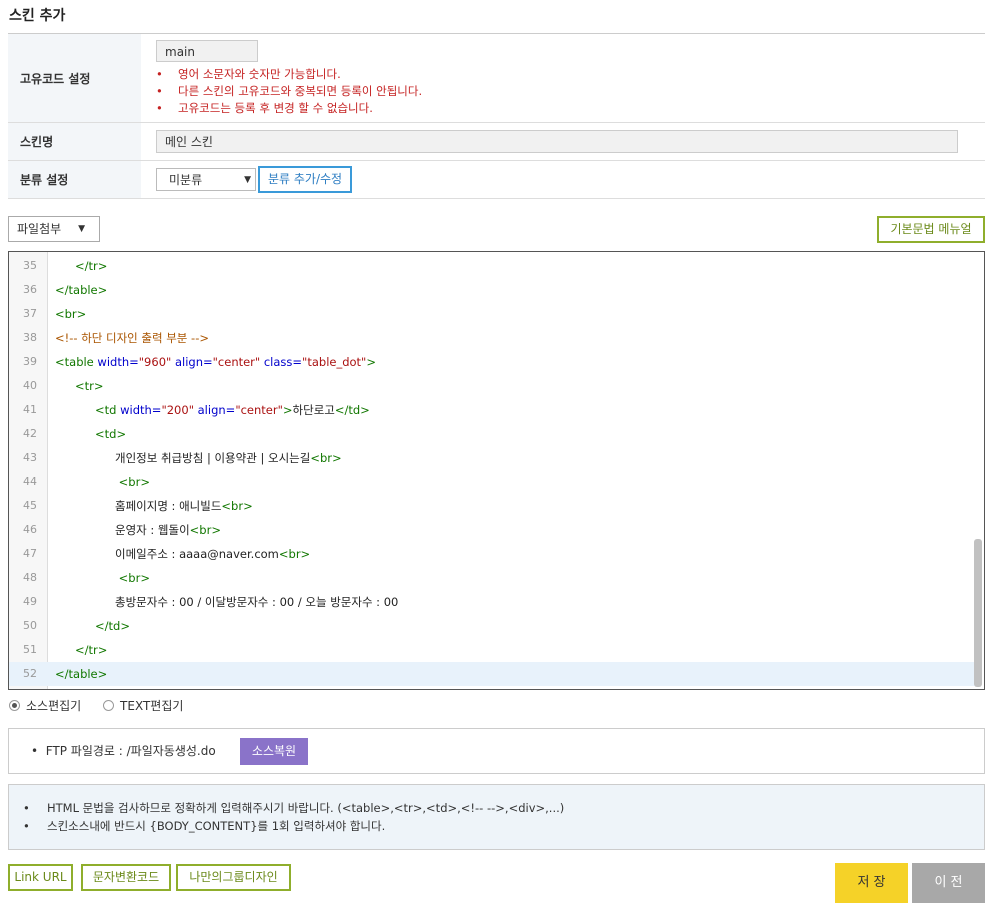 The width and height of the screenshot is (991, 909). Describe the element at coordinates (186, 180) in the screenshot. I see `category-selected: 미분류` at that location.